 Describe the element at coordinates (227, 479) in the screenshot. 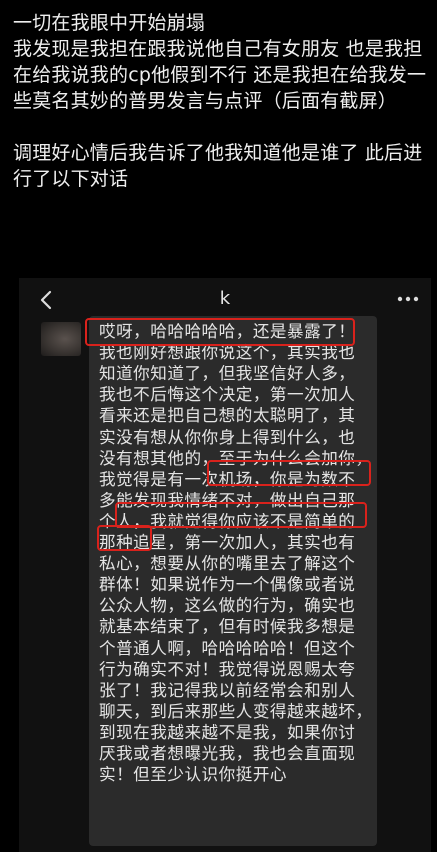

I see `message-line: 我觉得是有一次机场，你是为数不` at that location.